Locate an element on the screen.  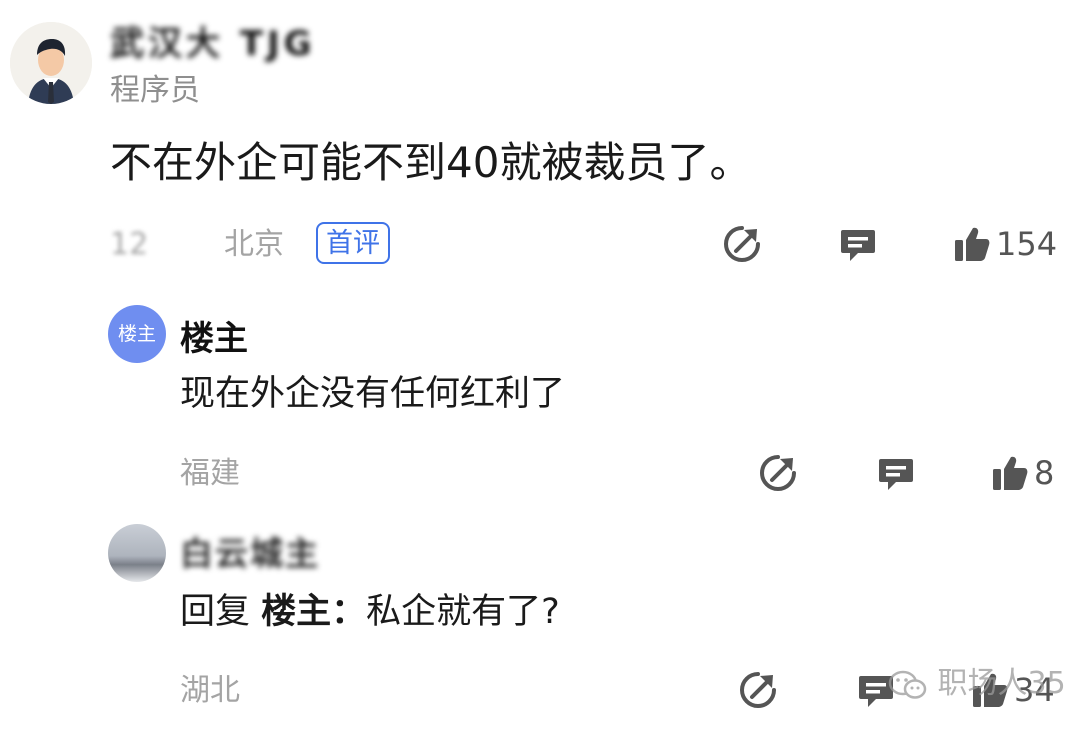
reply-text: 现在外企没有任何红利了 is located at coordinates (373, 394).